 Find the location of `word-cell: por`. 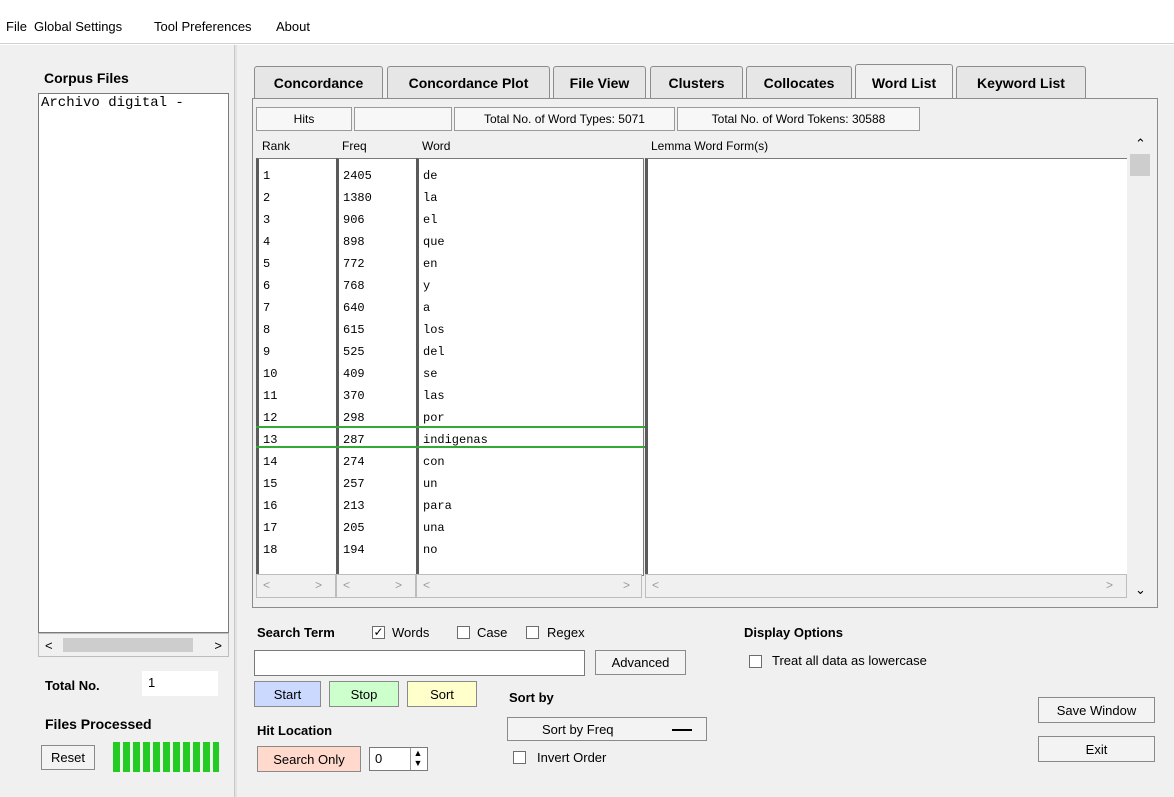

word-cell: por is located at coordinates (434, 418).